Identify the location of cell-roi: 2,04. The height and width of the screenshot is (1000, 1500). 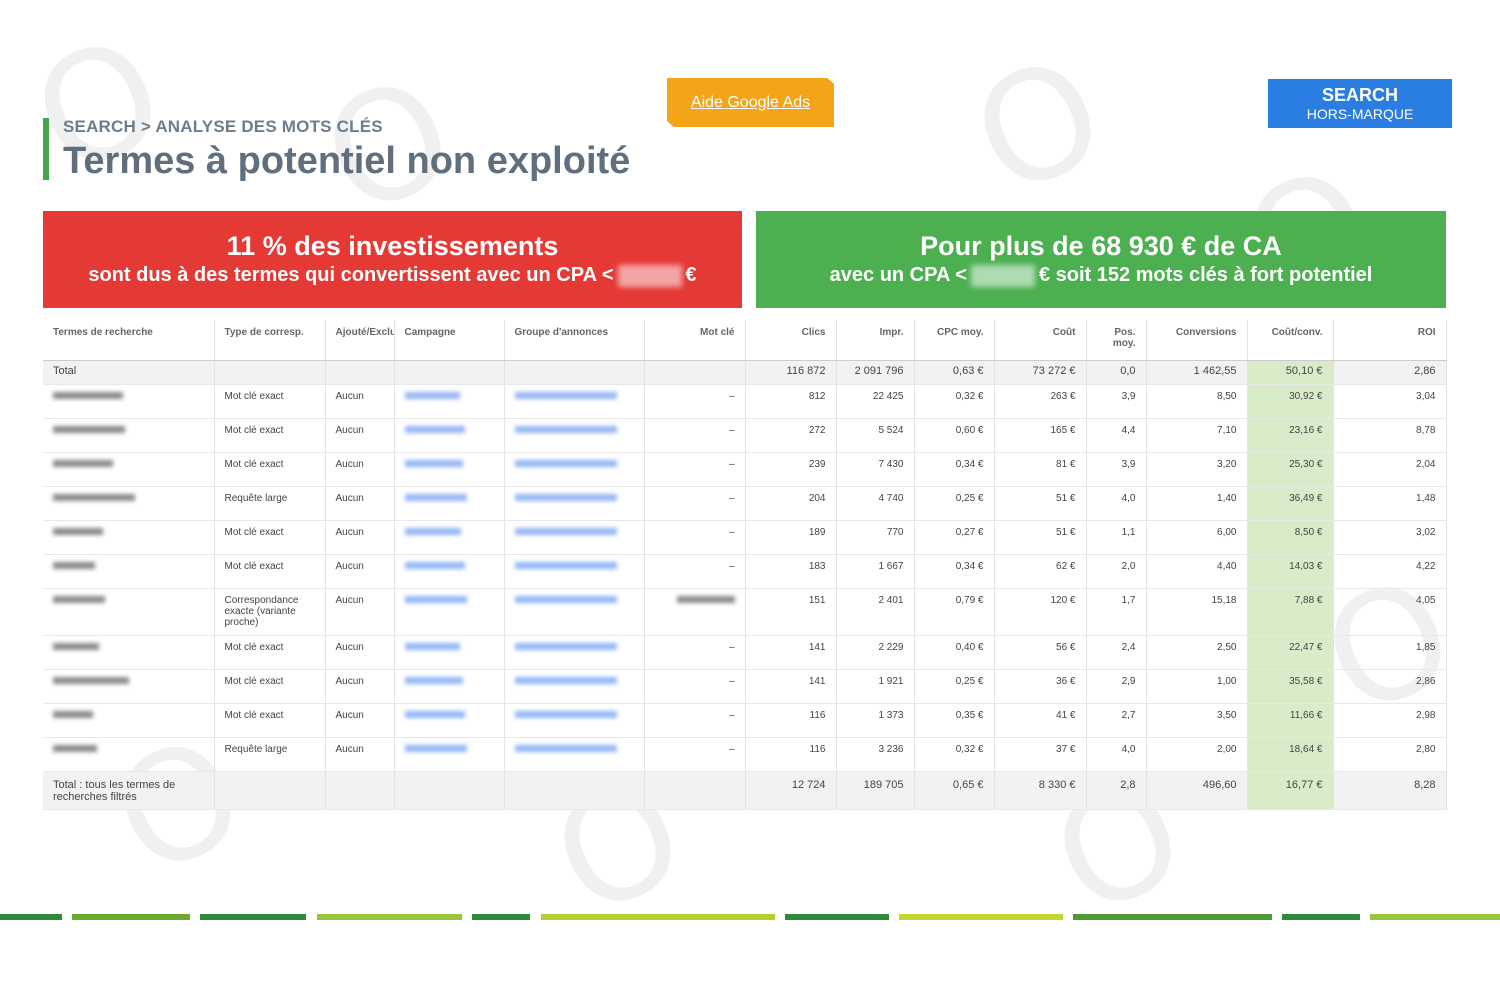
(1390, 469).